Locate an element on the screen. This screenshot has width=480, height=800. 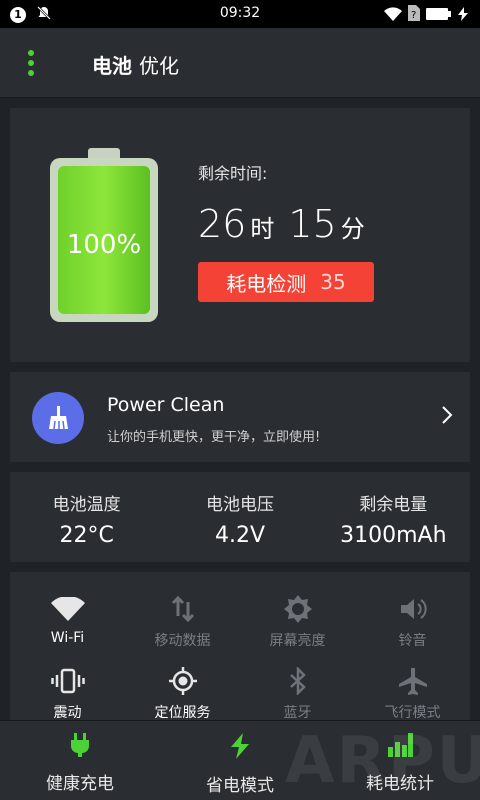
toggle-location: 定位服务 is located at coordinates (182, 694).